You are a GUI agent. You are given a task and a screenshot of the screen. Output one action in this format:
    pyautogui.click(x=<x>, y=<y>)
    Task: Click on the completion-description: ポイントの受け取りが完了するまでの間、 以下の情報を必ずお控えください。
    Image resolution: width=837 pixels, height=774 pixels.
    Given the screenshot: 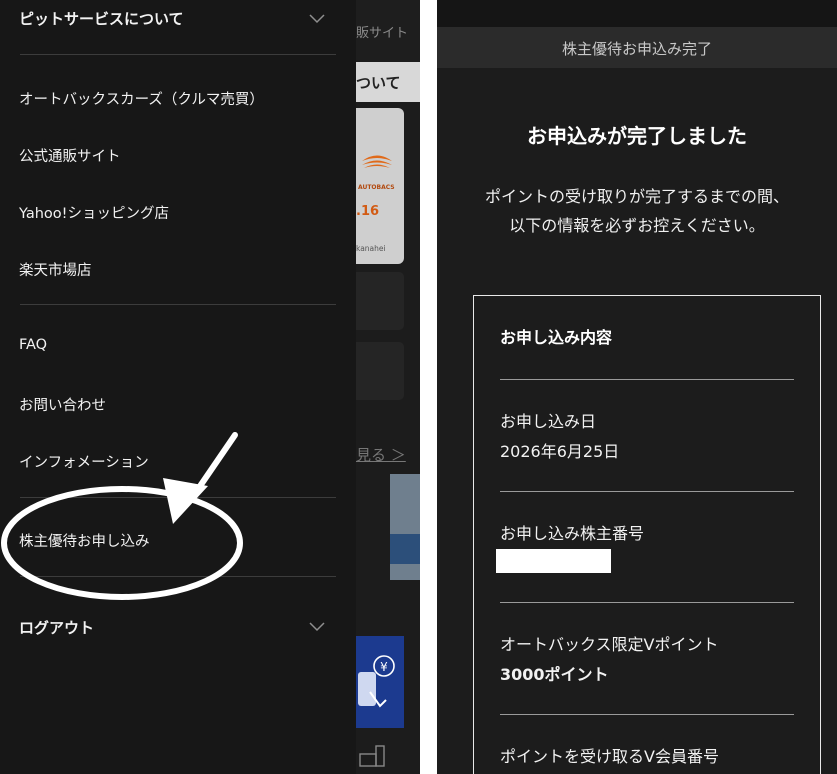 What is the action you would take?
    pyautogui.click(x=636, y=211)
    